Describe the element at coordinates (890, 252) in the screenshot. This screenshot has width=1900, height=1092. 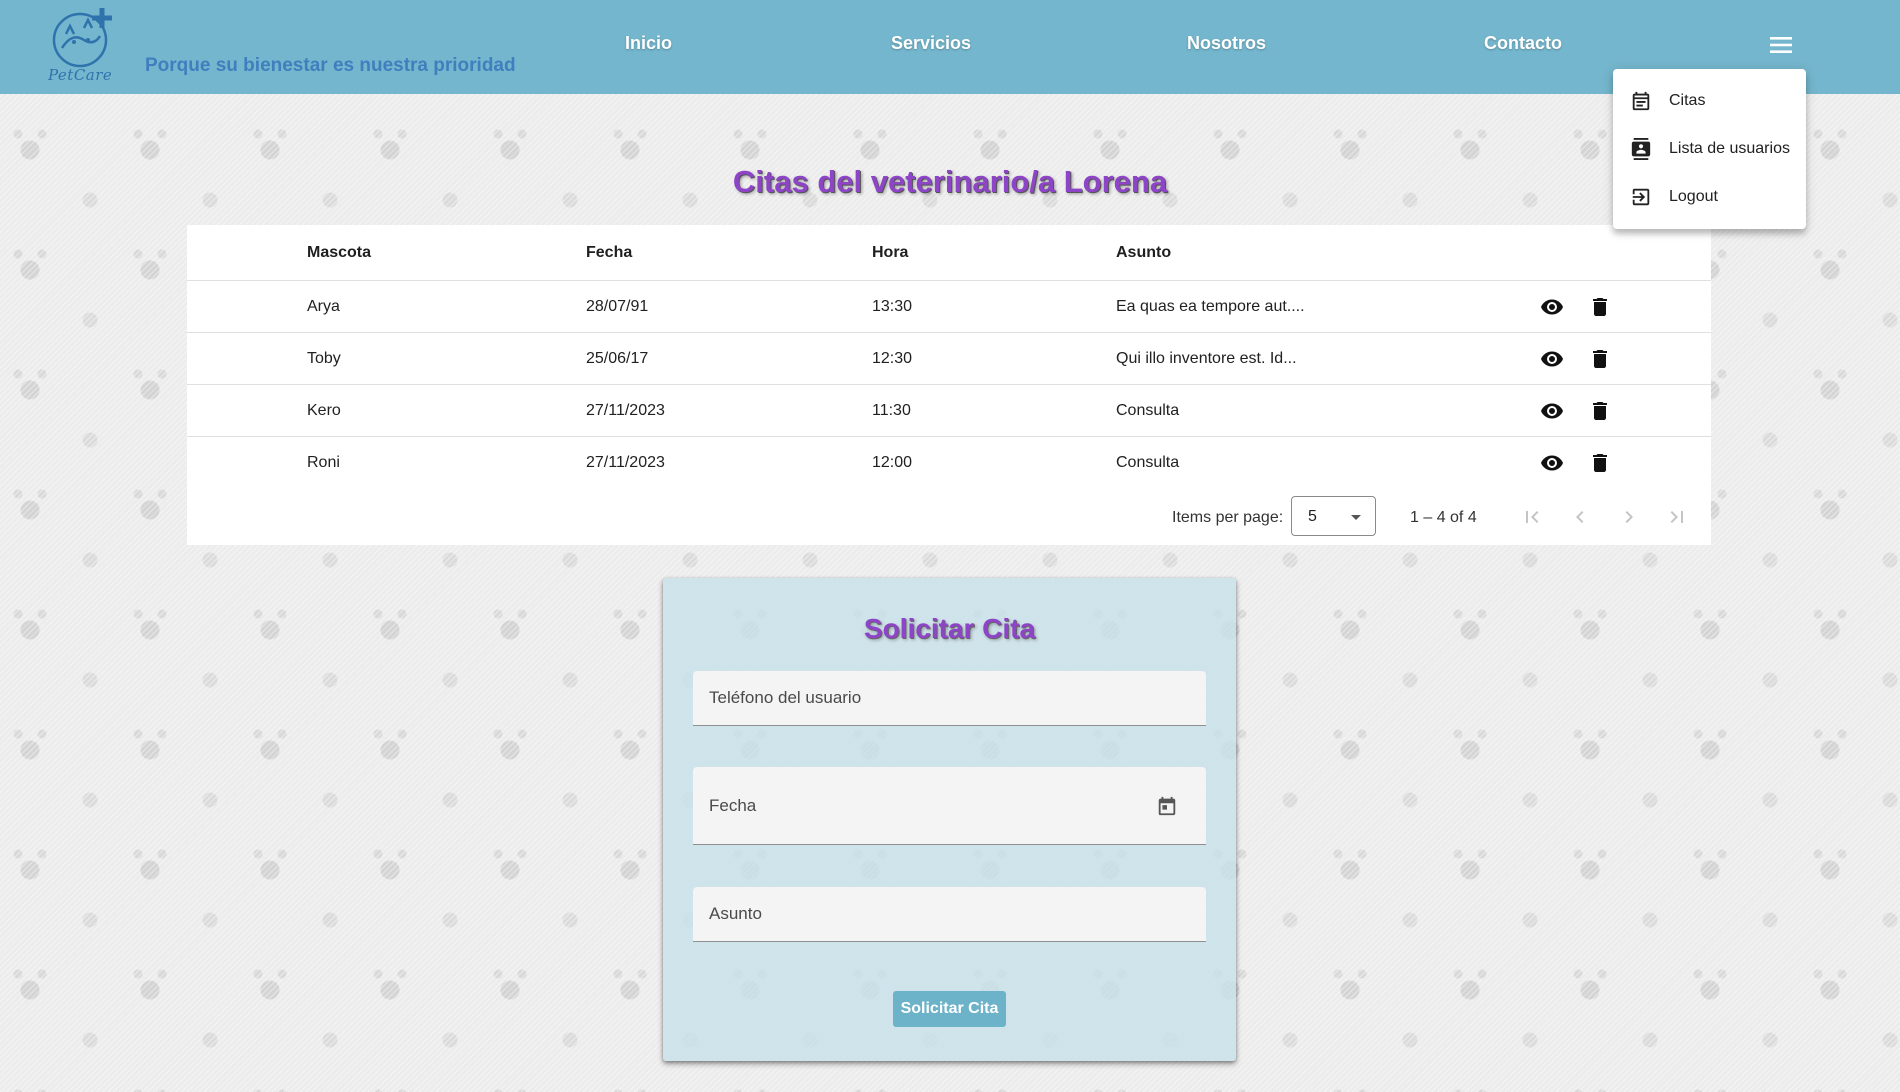
I see `header-hora: Hora` at that location.